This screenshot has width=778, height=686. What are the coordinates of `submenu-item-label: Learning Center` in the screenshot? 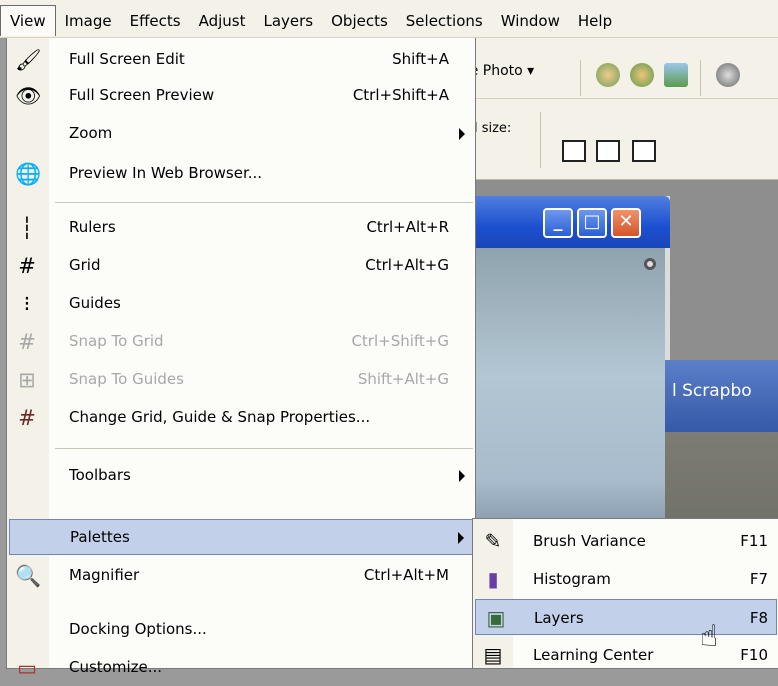 It's located at (593, 655).